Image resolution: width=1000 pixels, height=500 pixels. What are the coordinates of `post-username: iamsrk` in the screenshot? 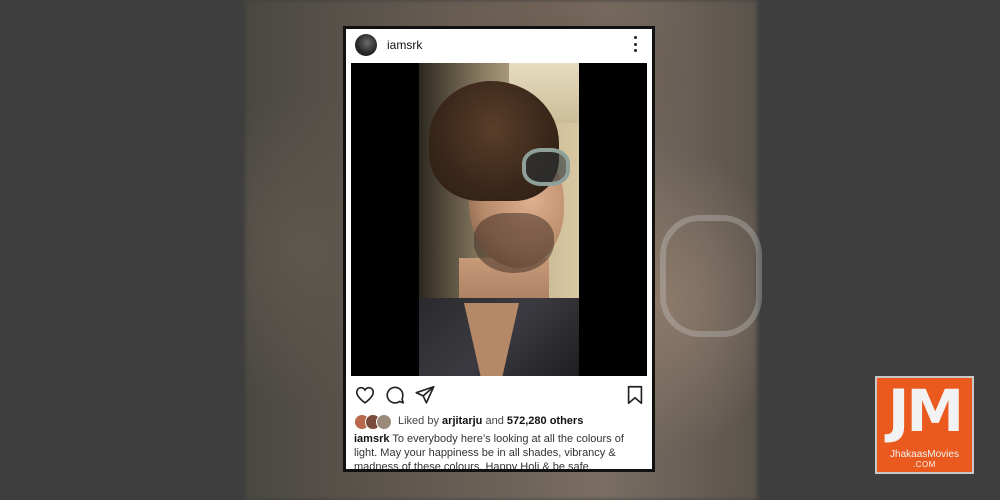 It's located at (404, 45).